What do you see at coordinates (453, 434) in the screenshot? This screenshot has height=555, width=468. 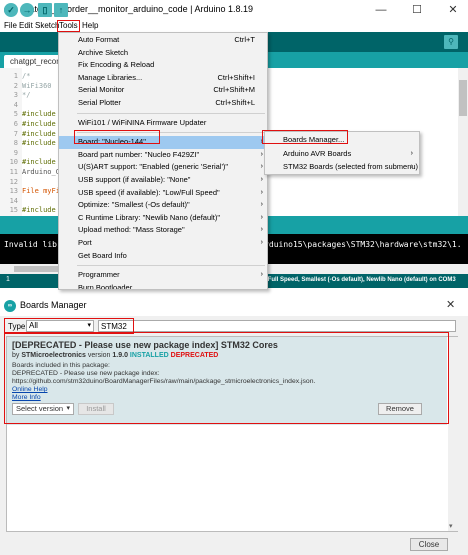 I see `list-scrollbar` at bounding box center [453, 434].